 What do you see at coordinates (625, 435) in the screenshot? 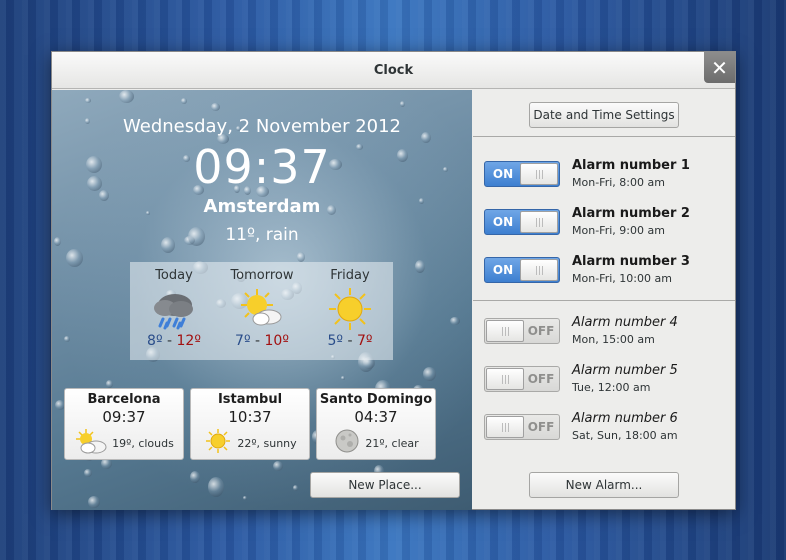
I see `alarm-schedule: Sat, Sun, 18:00 am` at bounding box center [625, 435].